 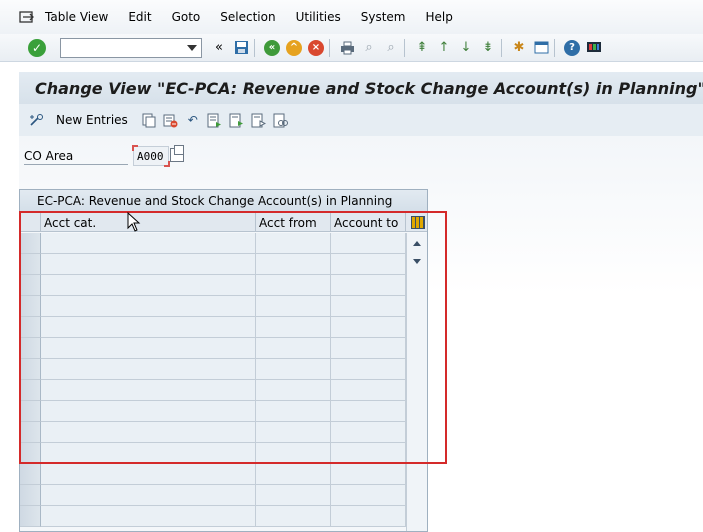 I want to click on table-settings-icon, so click(x=416, y=222).